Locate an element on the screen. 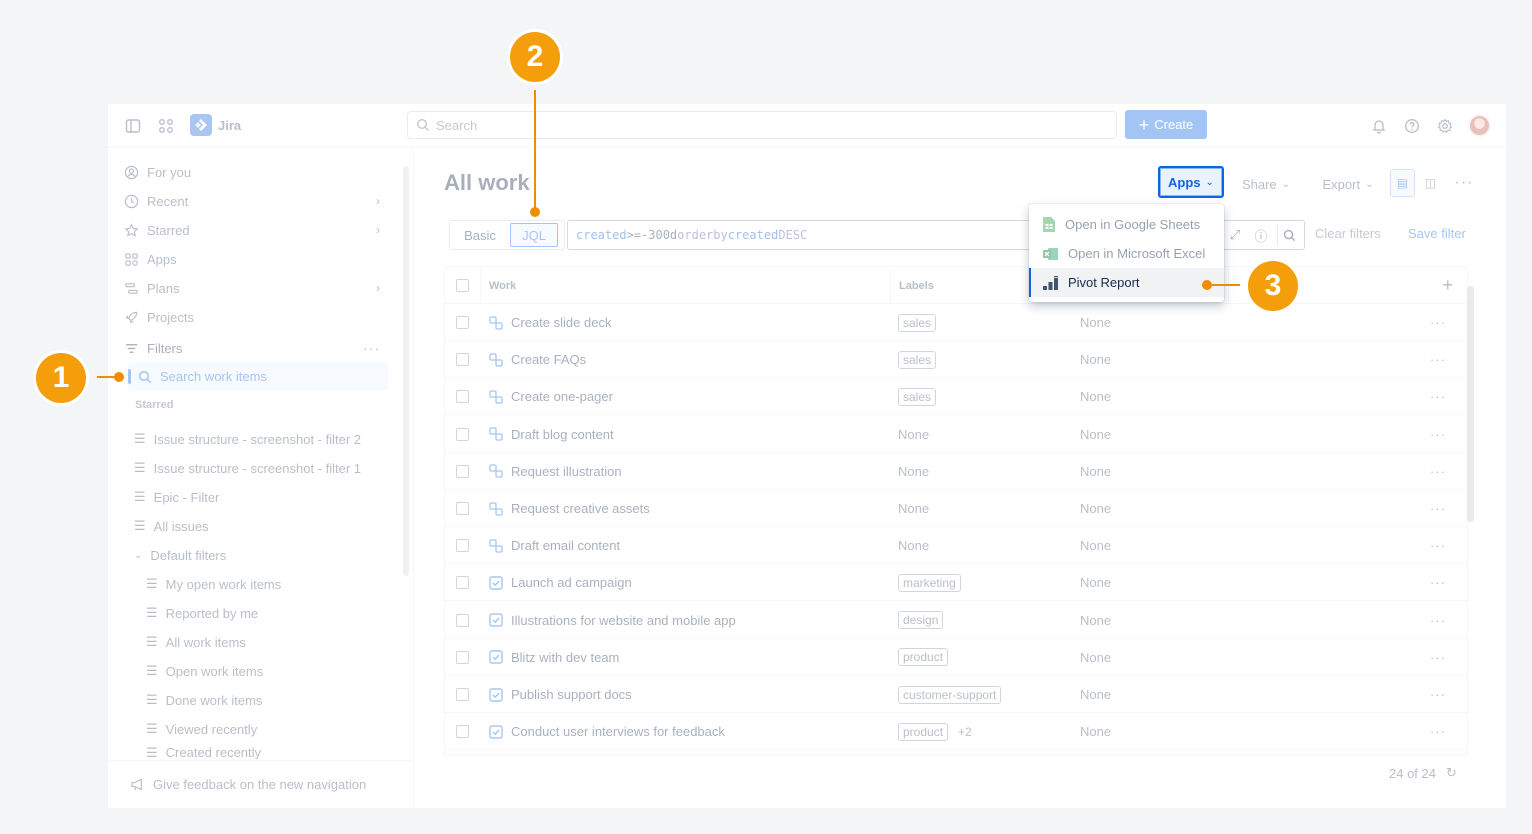 The image size is (1532, 834). table-row: Request creative assets None None ··· is located at coordinates (956, 508).